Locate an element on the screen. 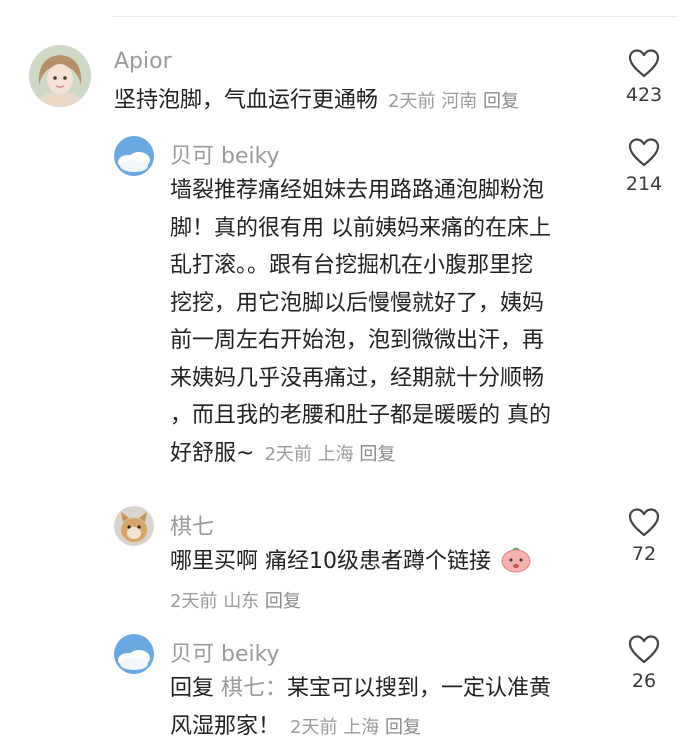  like-count: 72 is located at coordinates (644, 554).